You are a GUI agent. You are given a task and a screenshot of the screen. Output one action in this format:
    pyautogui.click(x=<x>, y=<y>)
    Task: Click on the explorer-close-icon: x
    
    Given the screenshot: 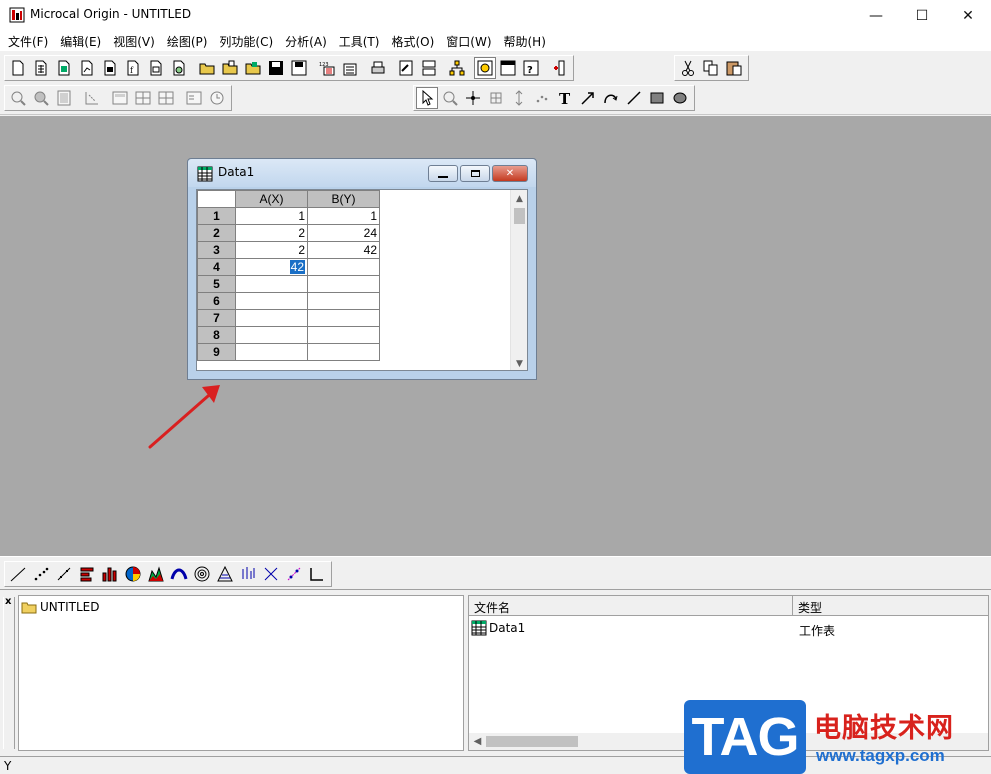 What is the action you would take?
    pyautogui.click(x=8, y=601)
    